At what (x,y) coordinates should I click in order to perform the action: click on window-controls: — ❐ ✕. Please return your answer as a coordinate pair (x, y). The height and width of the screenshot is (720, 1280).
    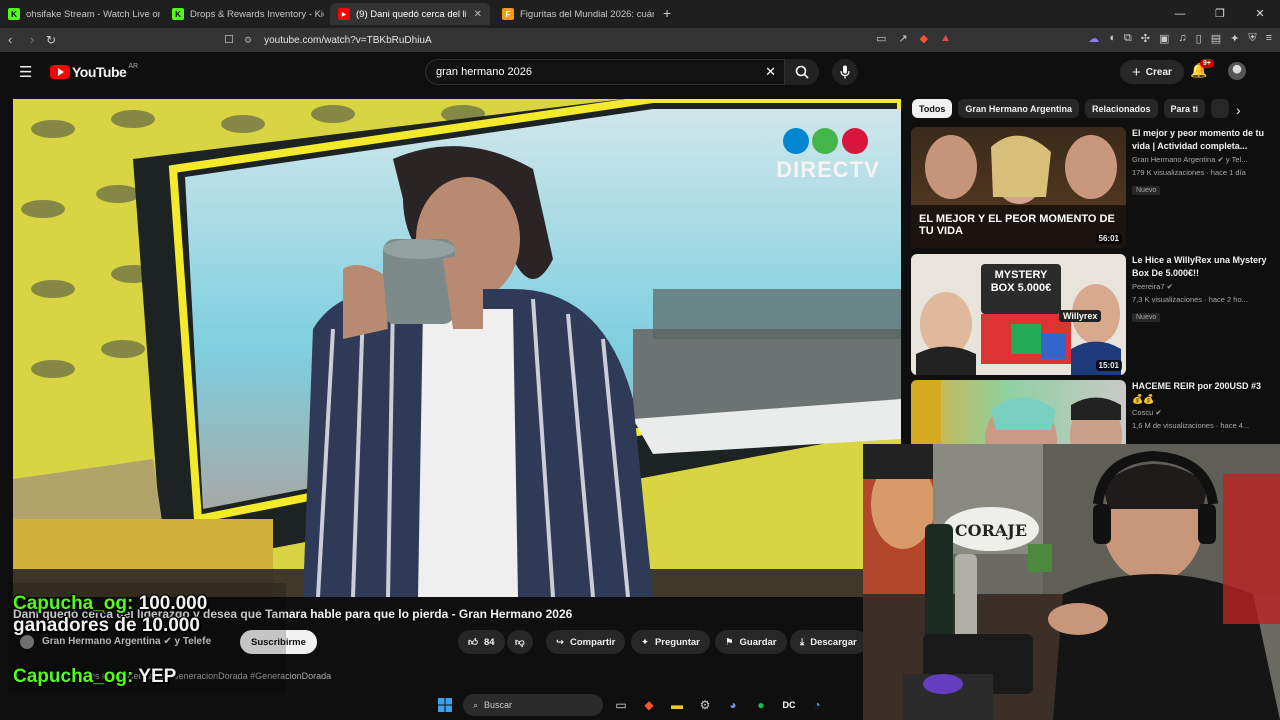
    Looking at the image, I should click on (1220, 14).